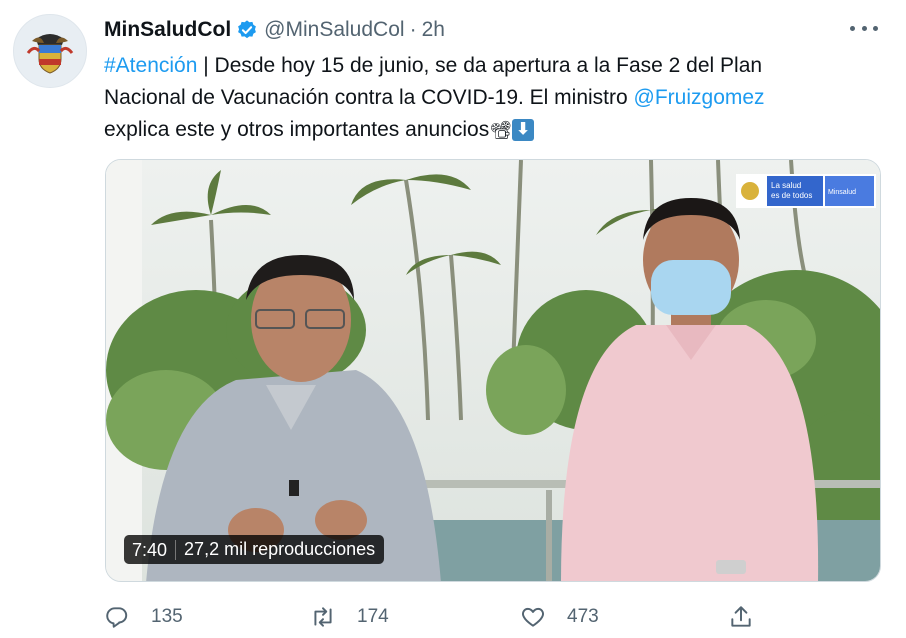  Describe the element at coordinates (323, 617) in the screenshot. I see `retweet-icon` at that location.